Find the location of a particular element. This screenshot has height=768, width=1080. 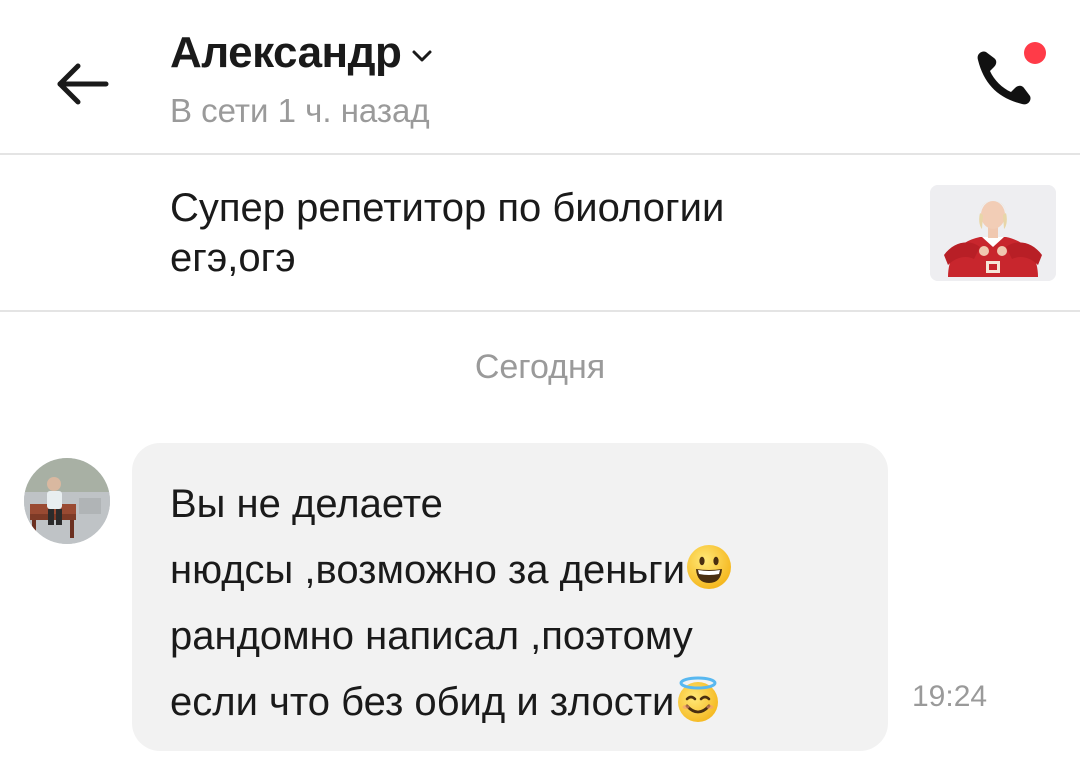

arrow-left-icon is located at coordinates (83, 84).